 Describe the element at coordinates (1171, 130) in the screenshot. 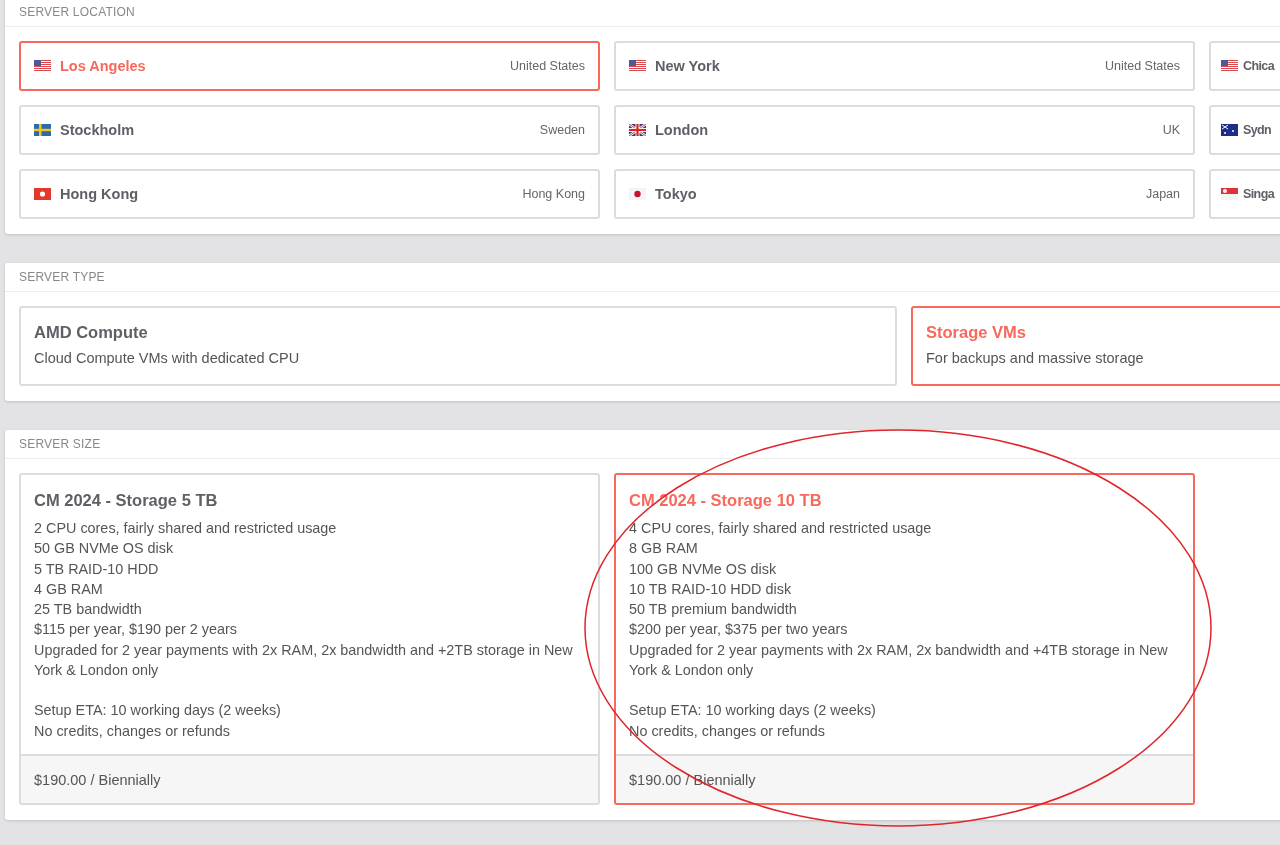

I see `country-name: UK` at that location.